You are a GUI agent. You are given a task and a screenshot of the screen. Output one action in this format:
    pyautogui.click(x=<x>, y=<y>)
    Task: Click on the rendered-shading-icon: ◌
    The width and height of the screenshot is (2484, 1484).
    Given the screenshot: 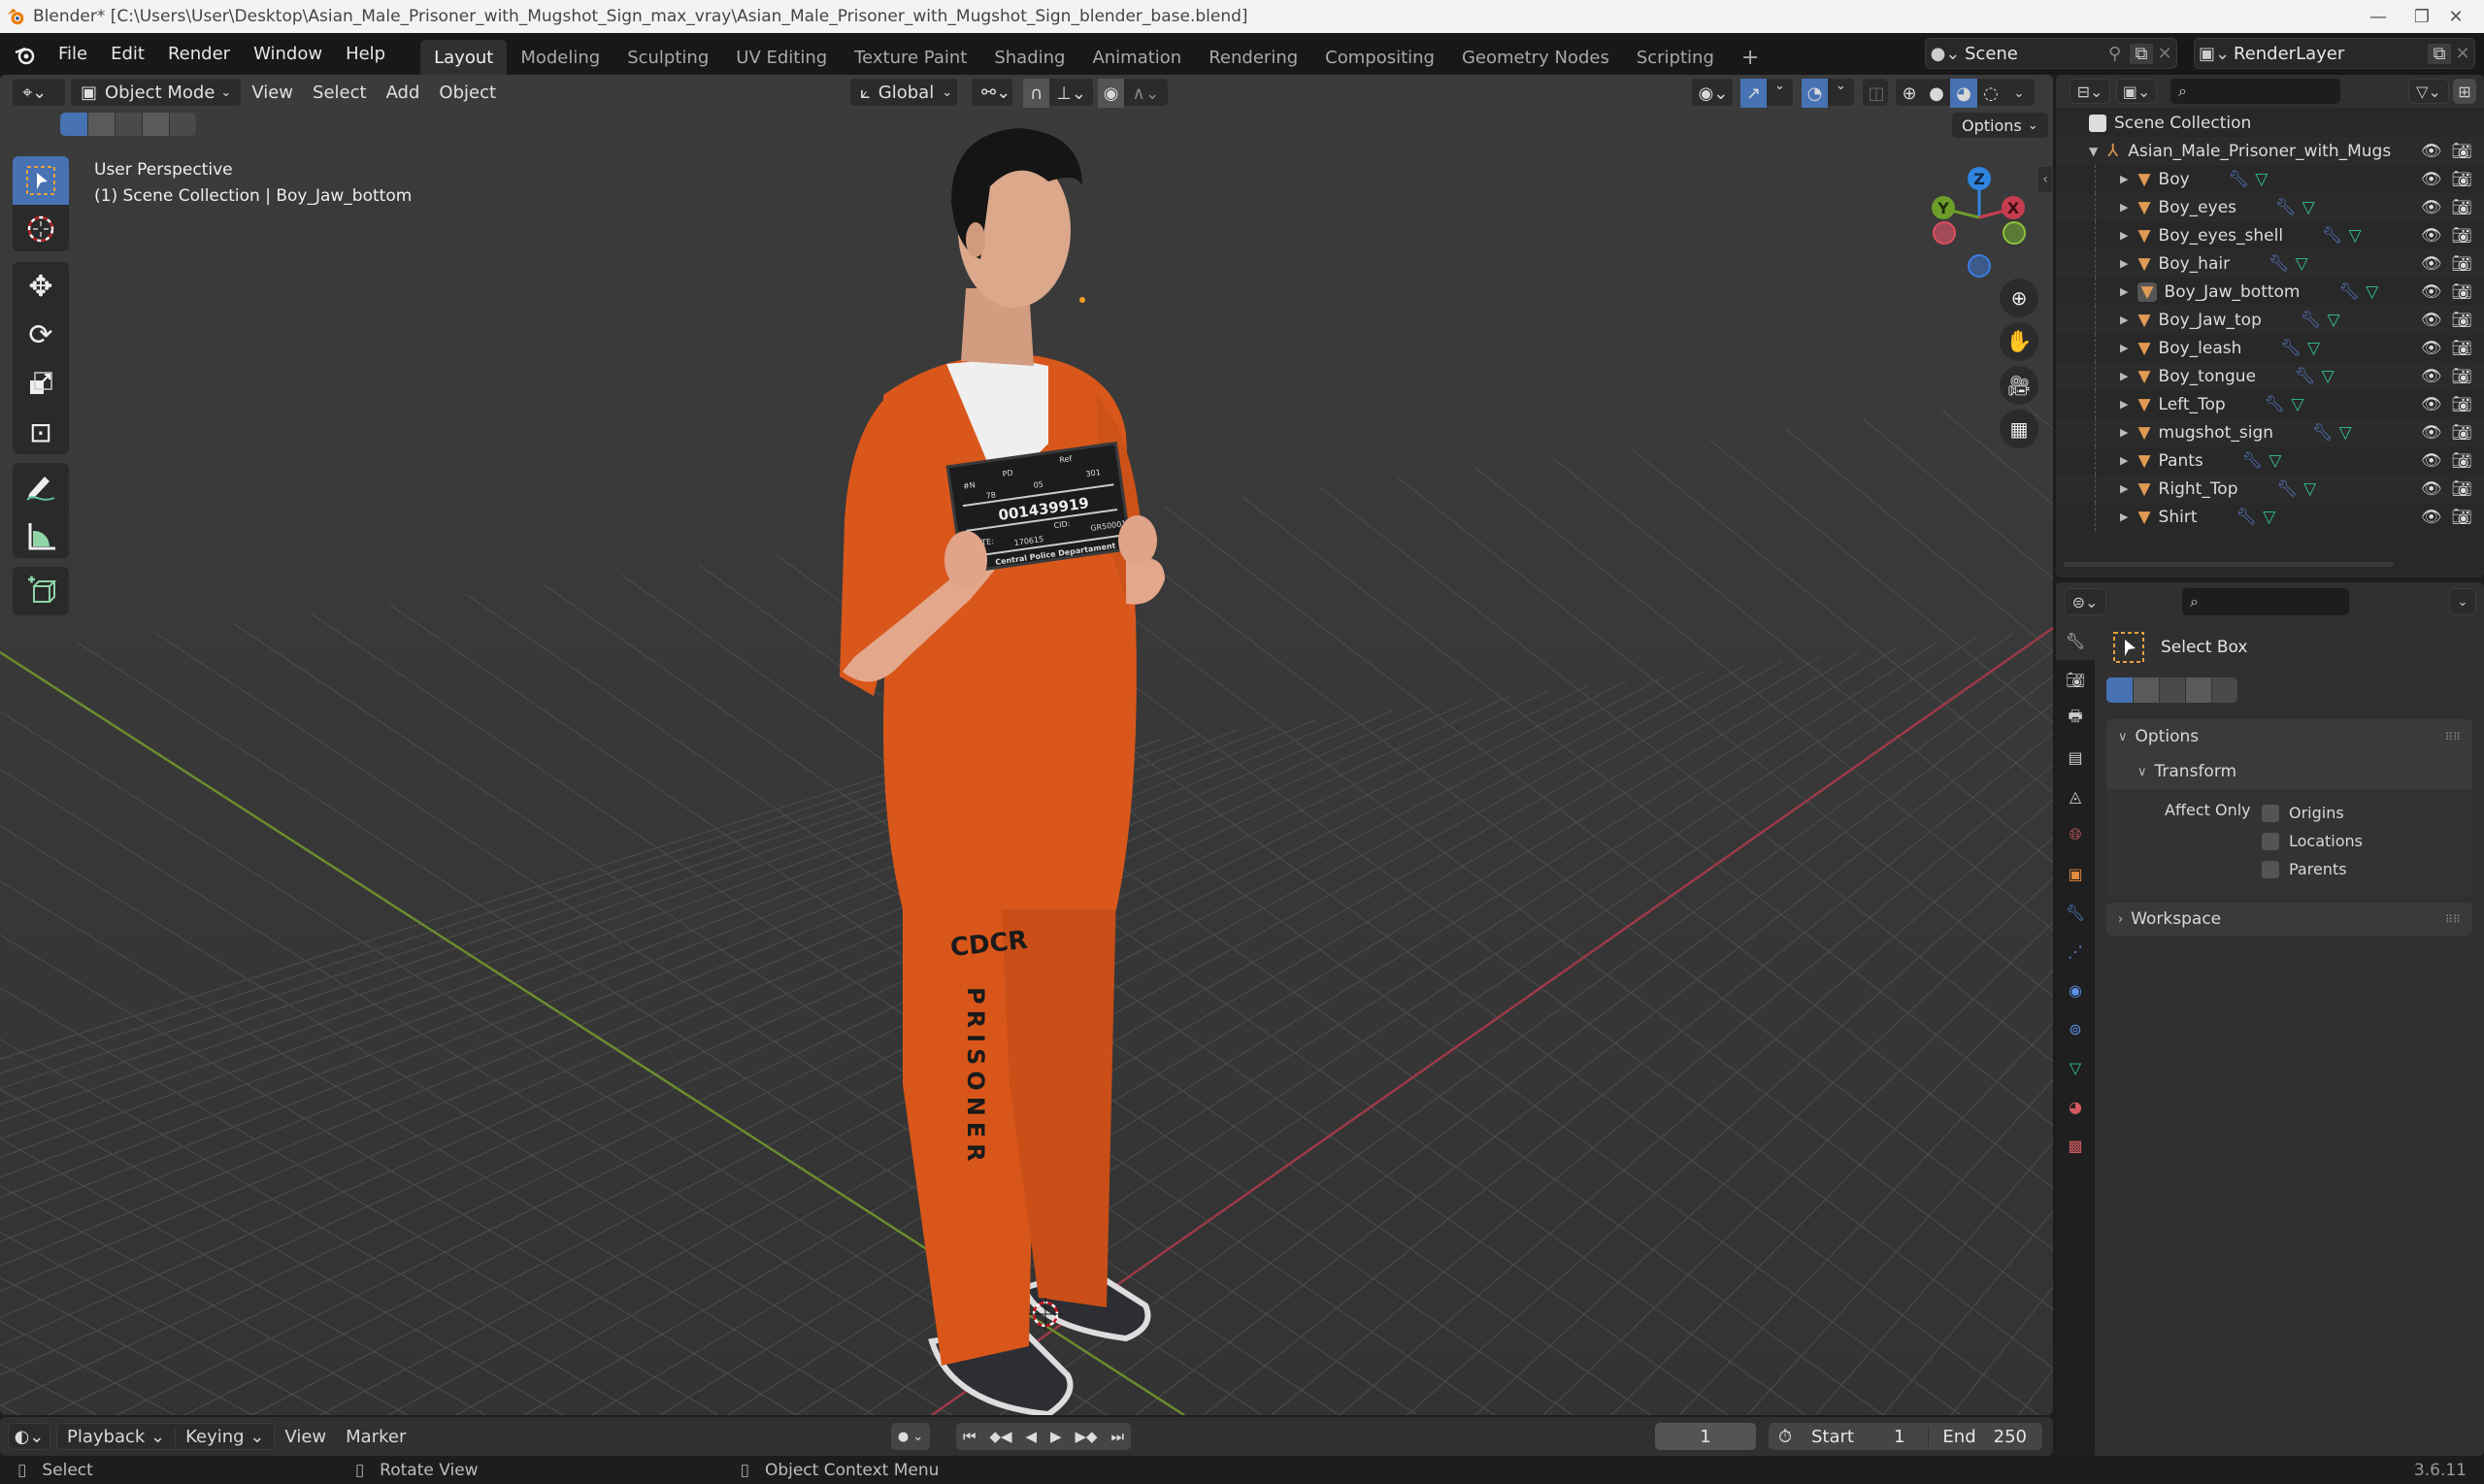 What is the action you would take?
    pyautogui.click(x=1990, y=93)
    